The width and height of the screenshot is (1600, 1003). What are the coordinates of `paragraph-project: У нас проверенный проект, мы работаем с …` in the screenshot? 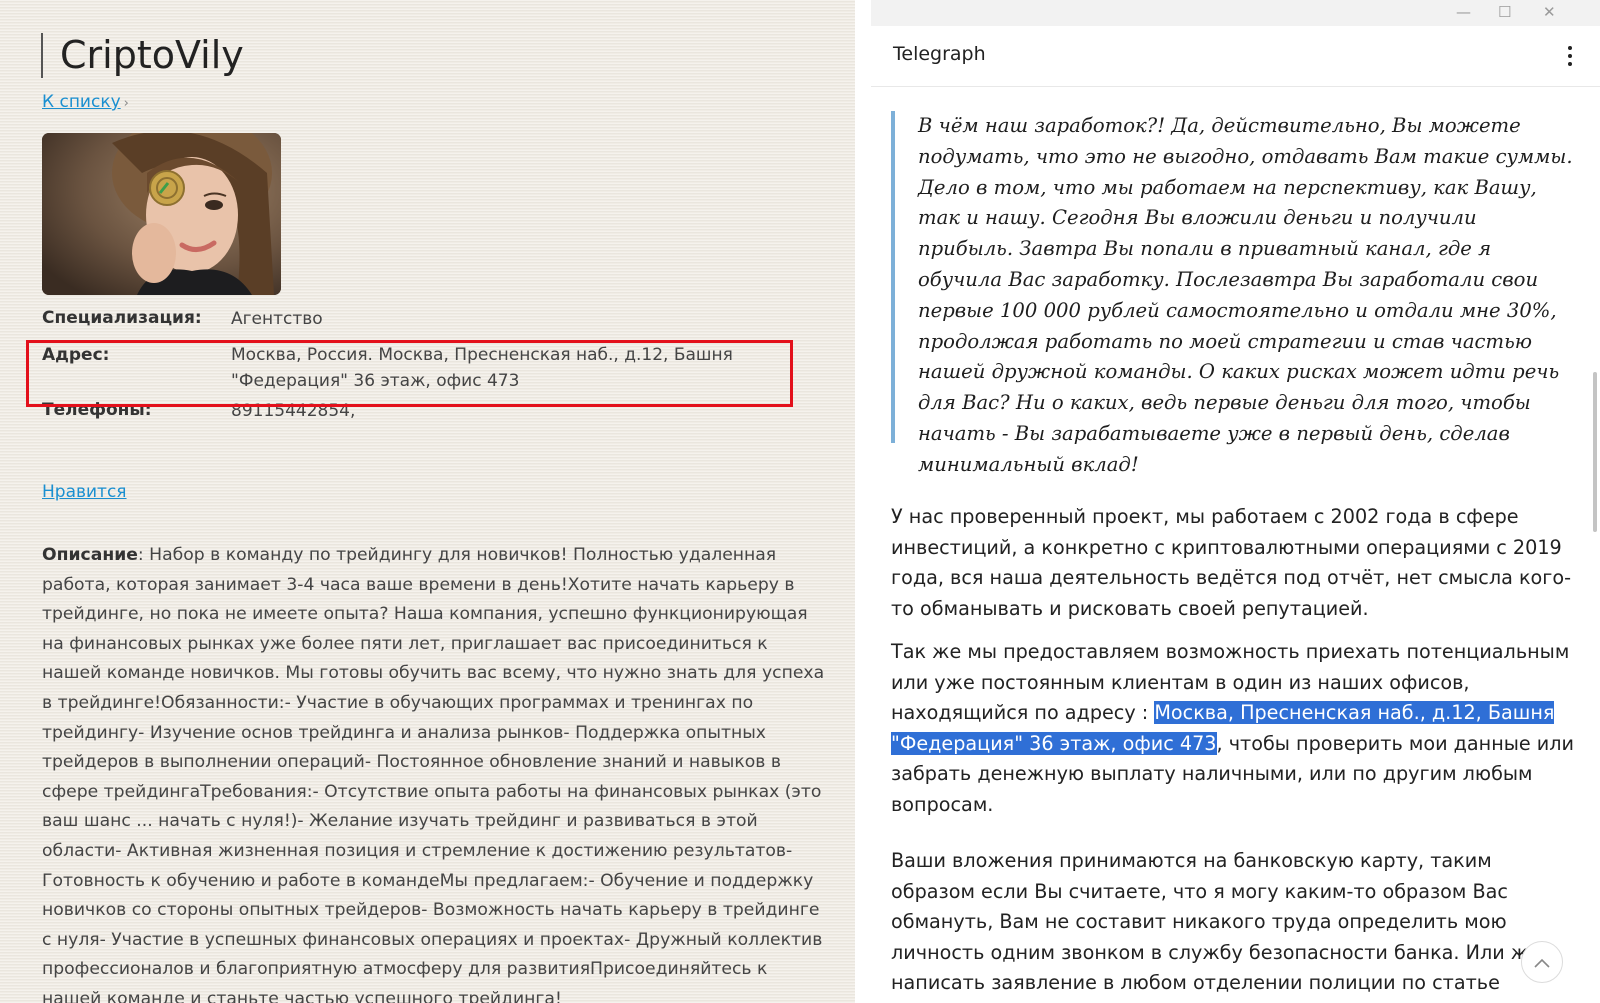 It's located at (1231, 562).